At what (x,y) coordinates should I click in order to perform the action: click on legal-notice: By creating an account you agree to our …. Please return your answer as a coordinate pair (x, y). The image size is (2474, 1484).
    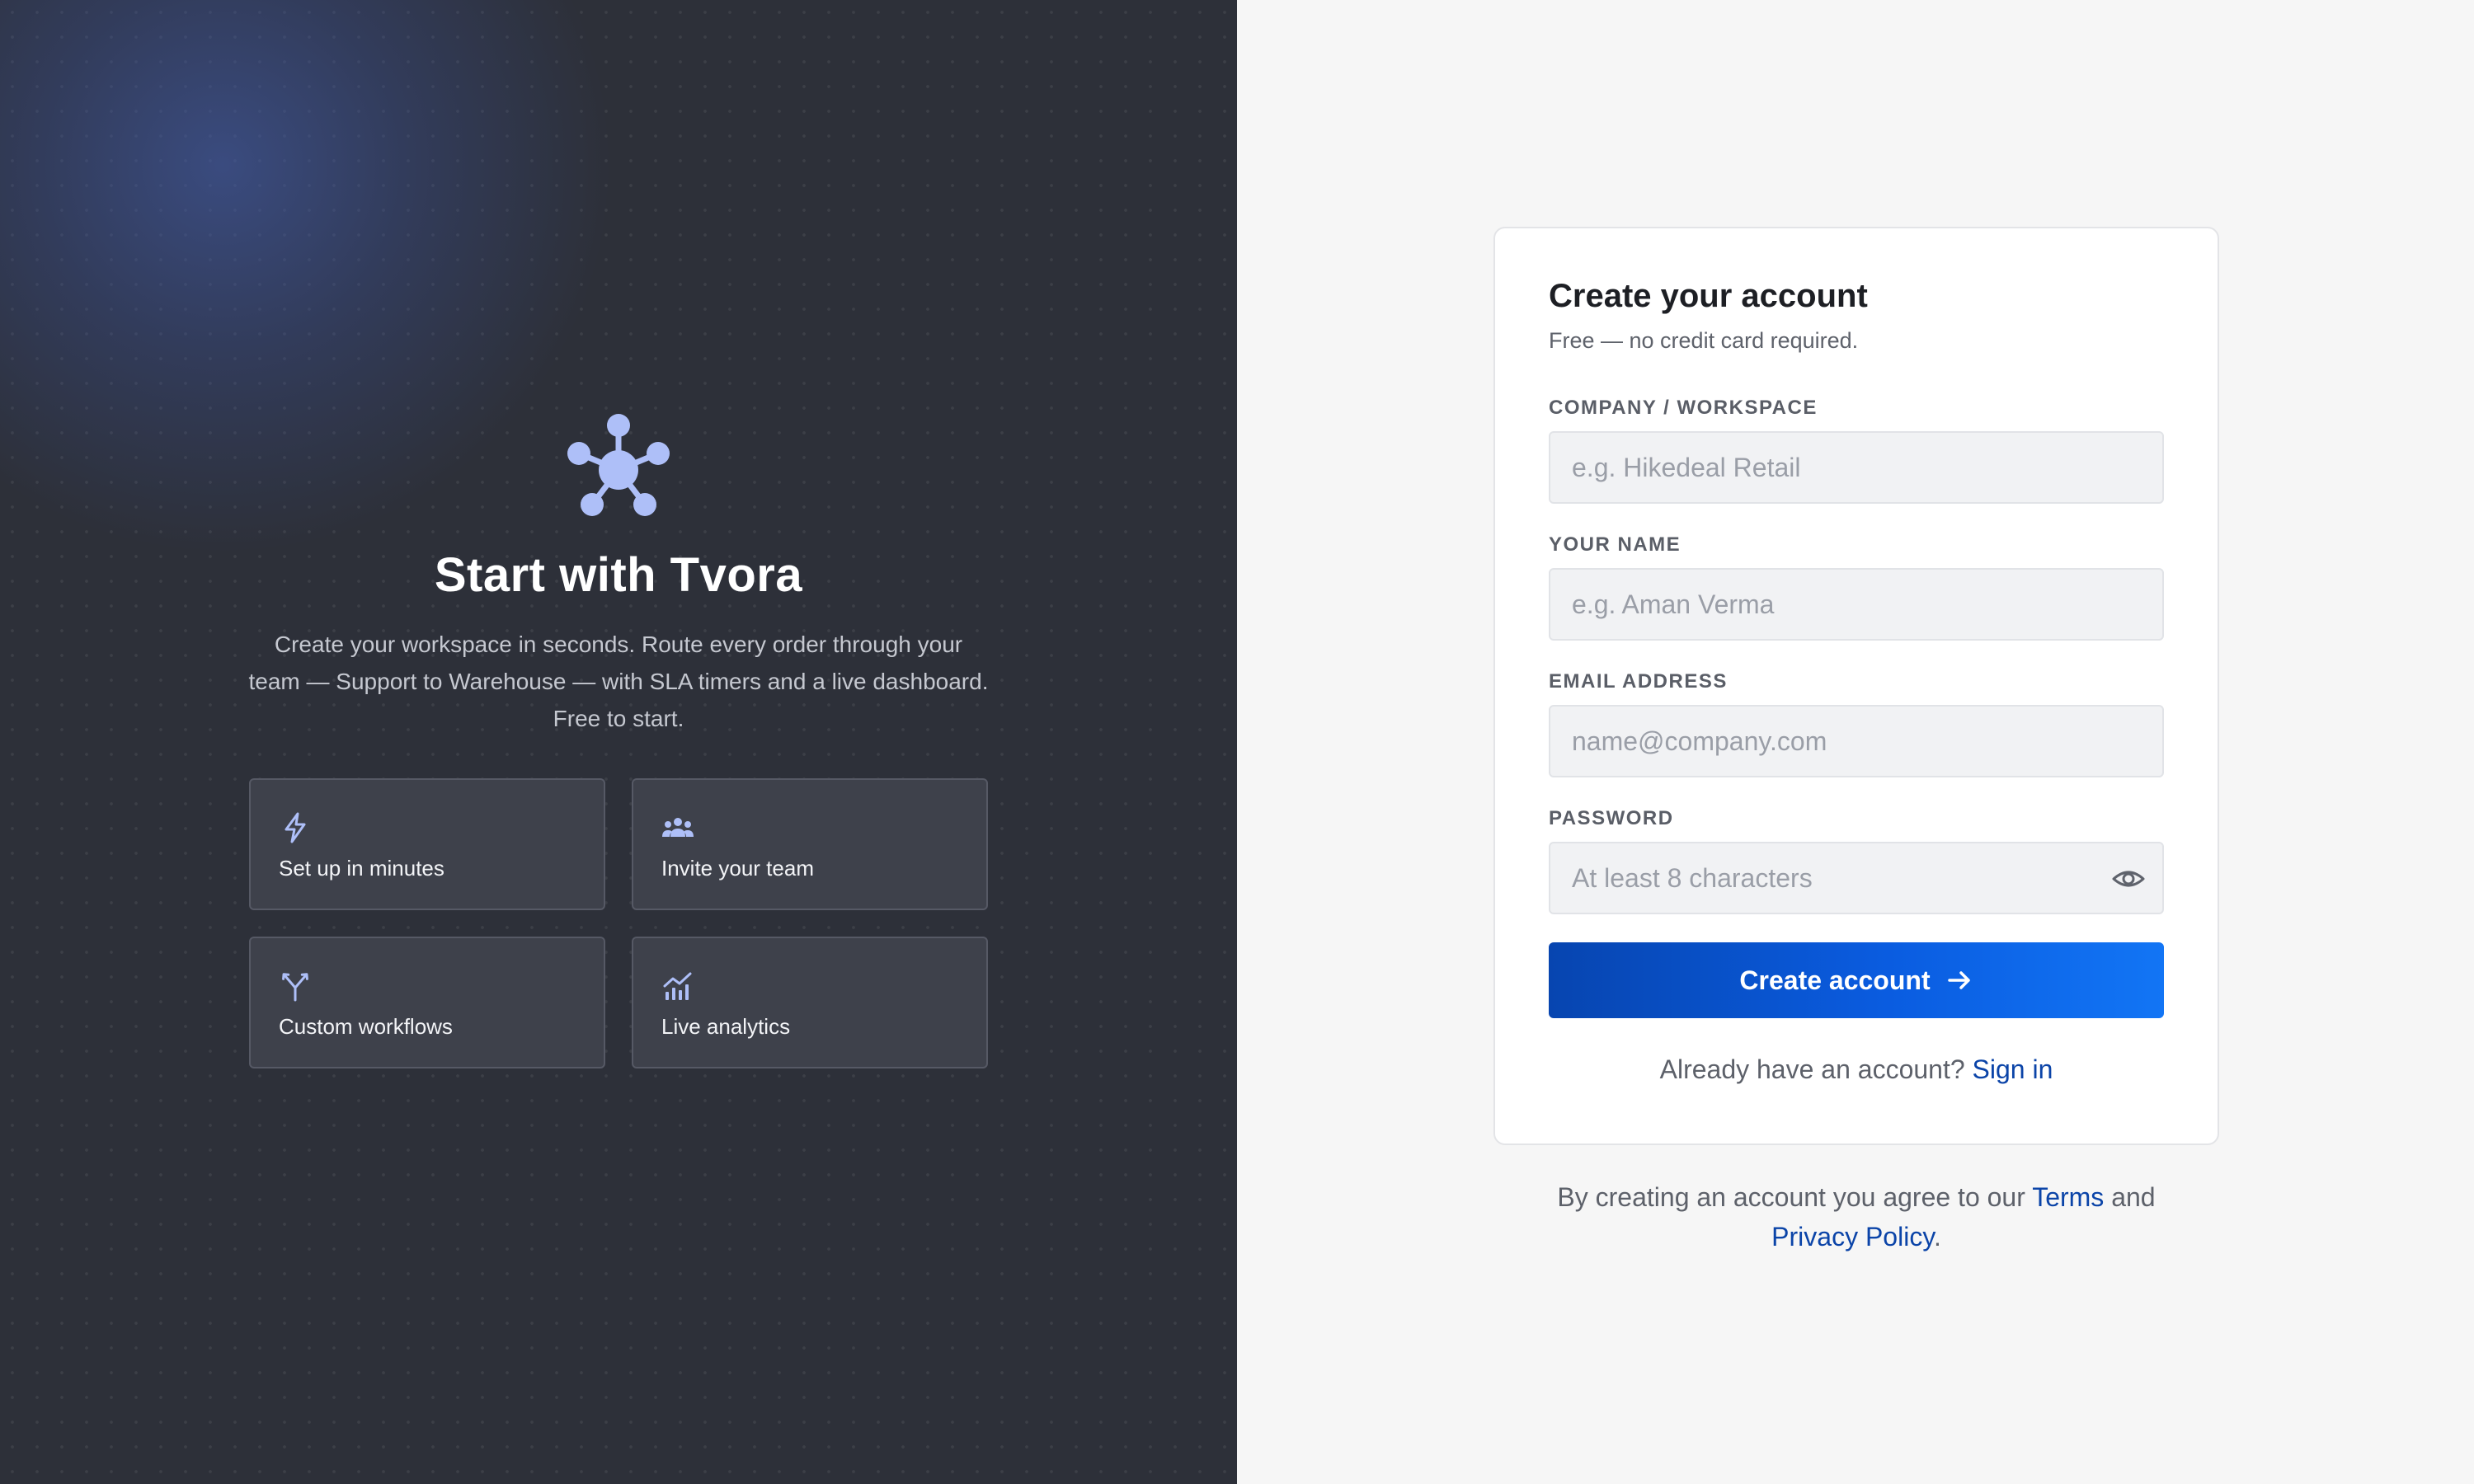
    Looking at the image, I should click on (1856, 1216).